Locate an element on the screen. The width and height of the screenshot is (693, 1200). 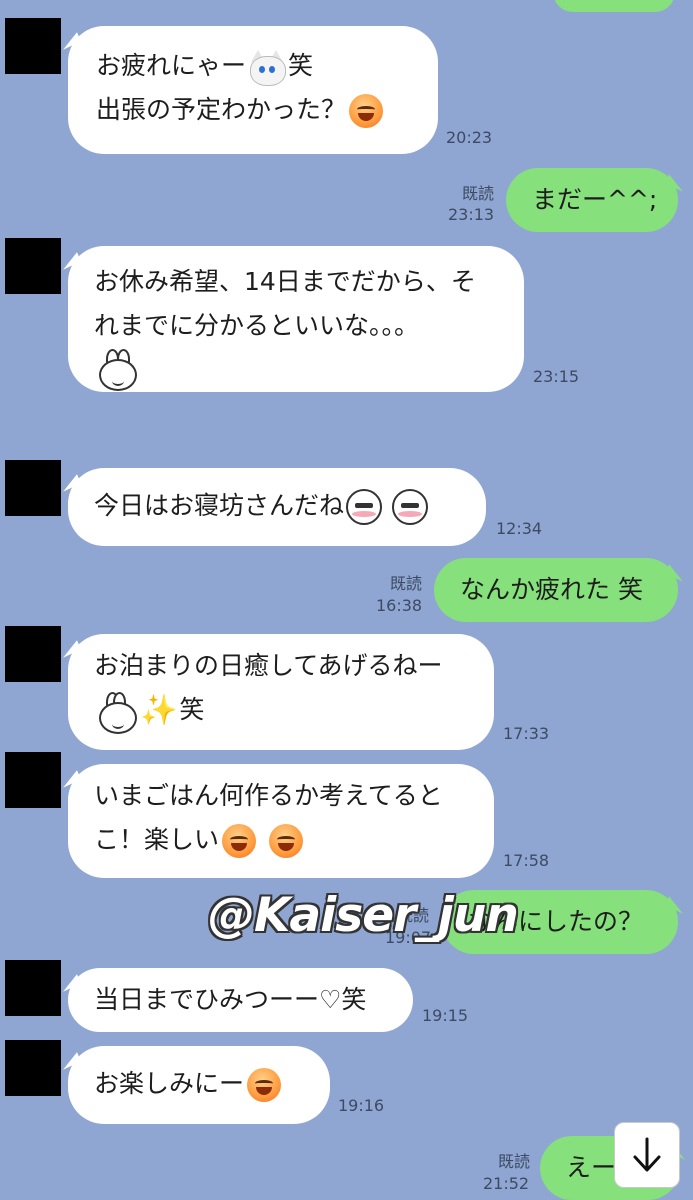
sparkles-icon: ✨ is located at coordinates (159, 710).